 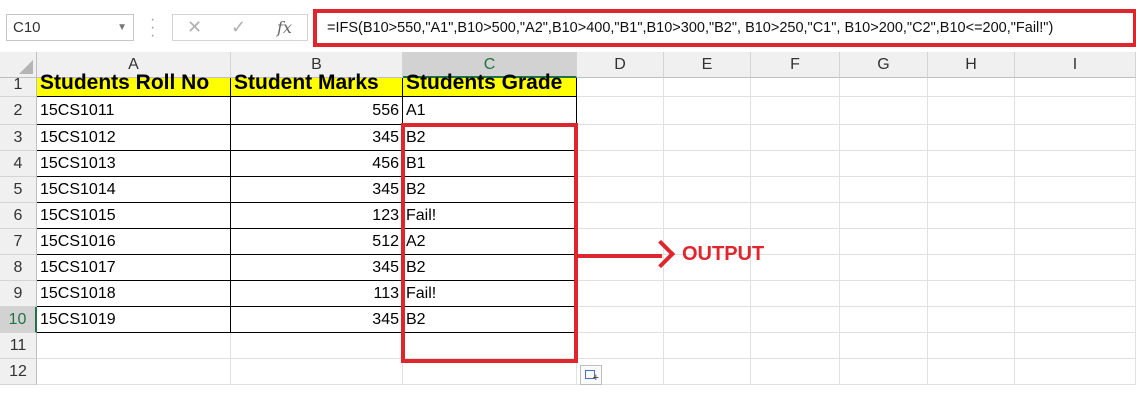 I want to click on row-header-11: 11, so click(x=18, y=346).